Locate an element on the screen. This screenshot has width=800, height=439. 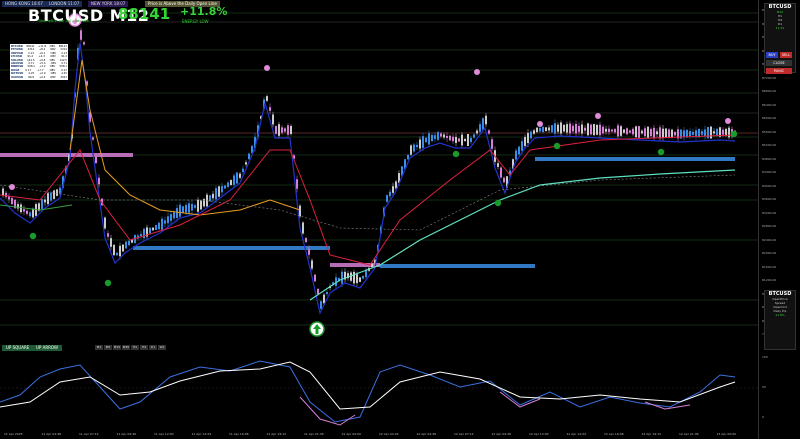
time-tick: 12 Apr 19:12 is located at coordinates (651, 434).